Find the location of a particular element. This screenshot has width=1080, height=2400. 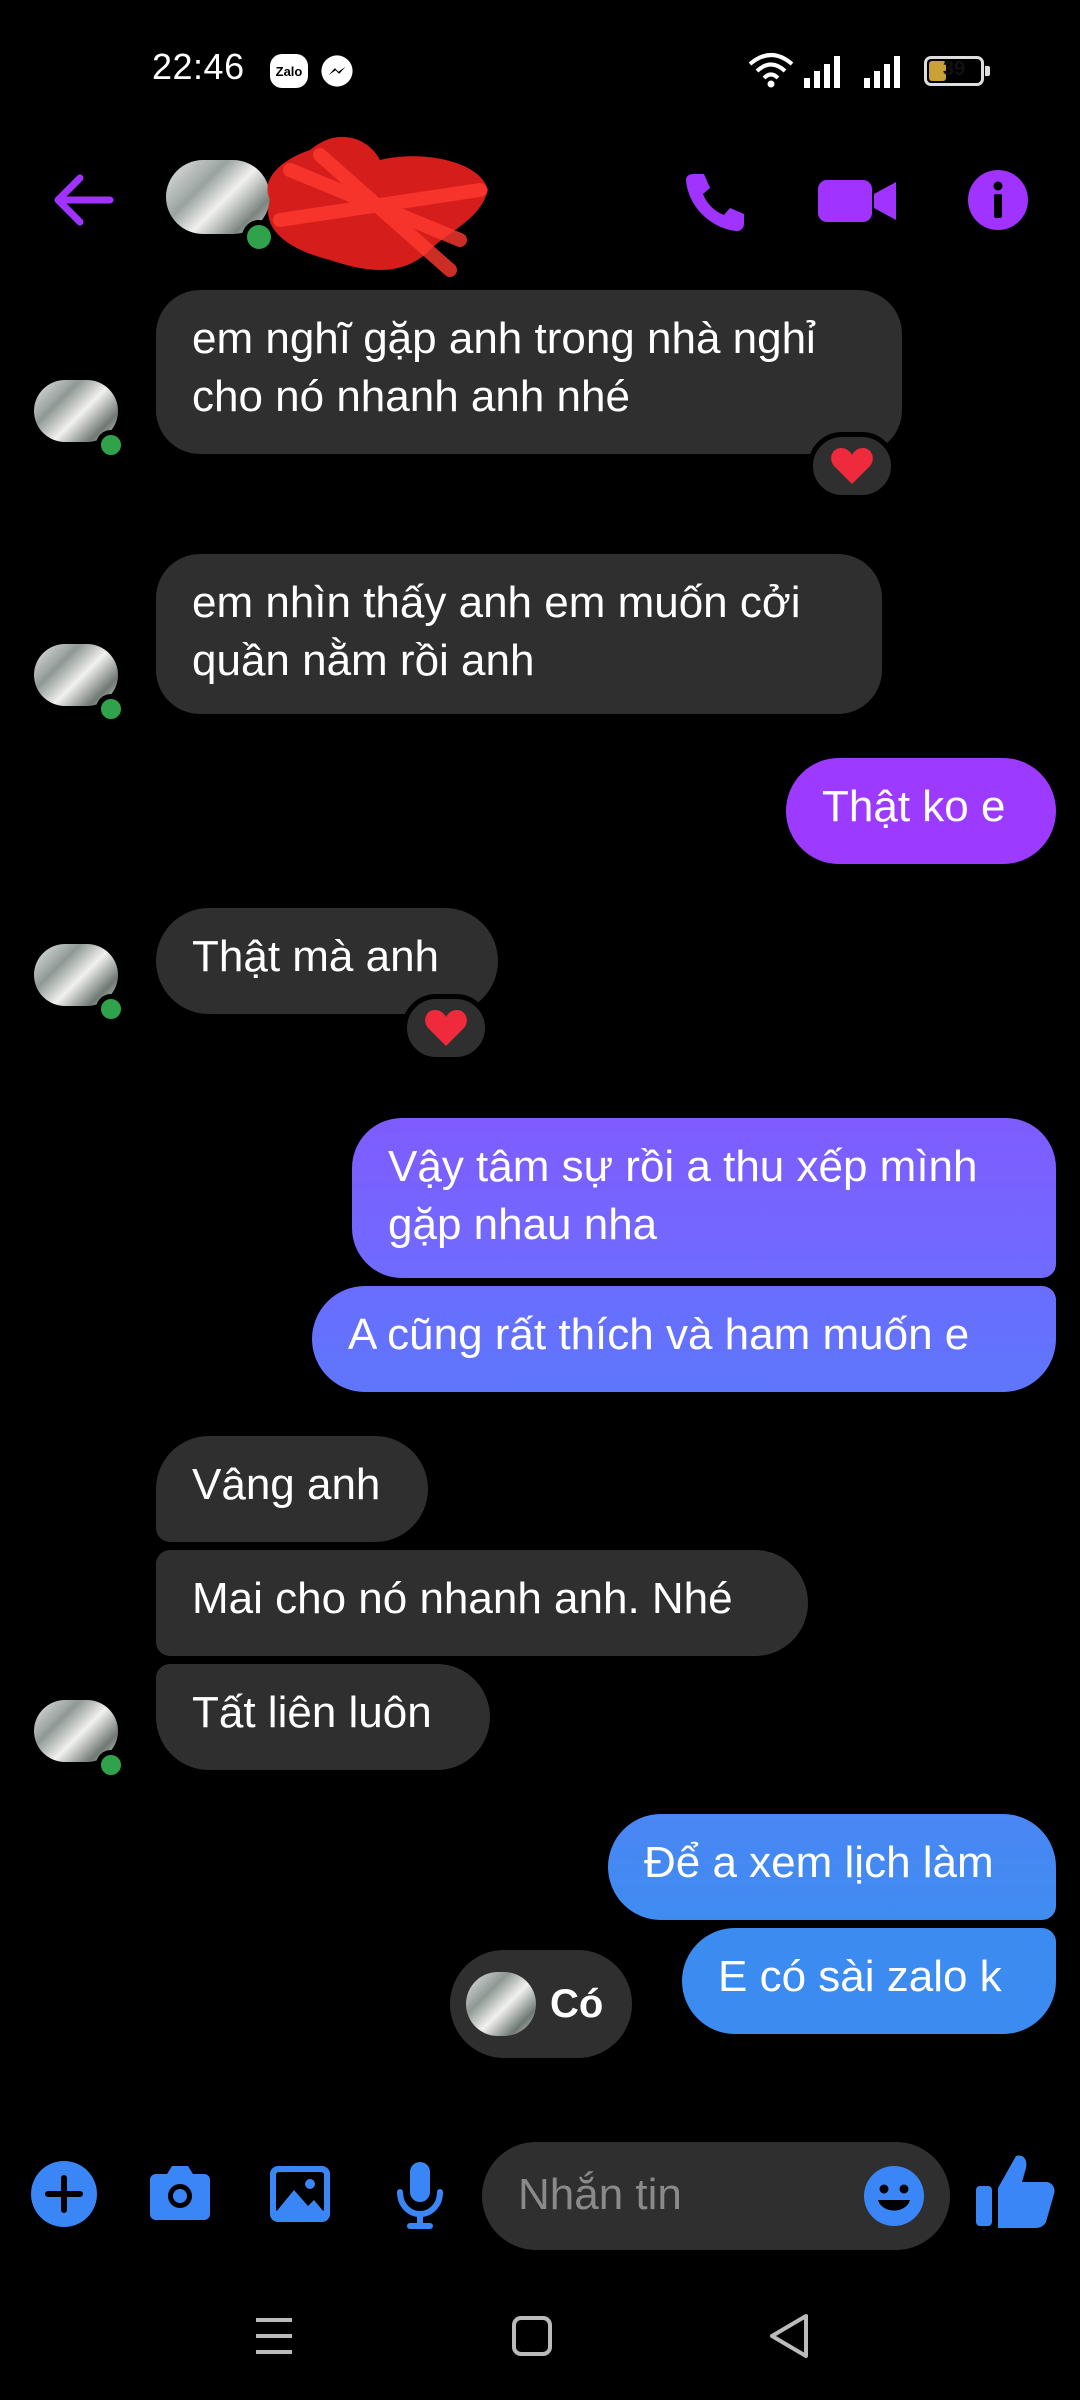

battery-level: 39 is located at coordinates (954, 69).